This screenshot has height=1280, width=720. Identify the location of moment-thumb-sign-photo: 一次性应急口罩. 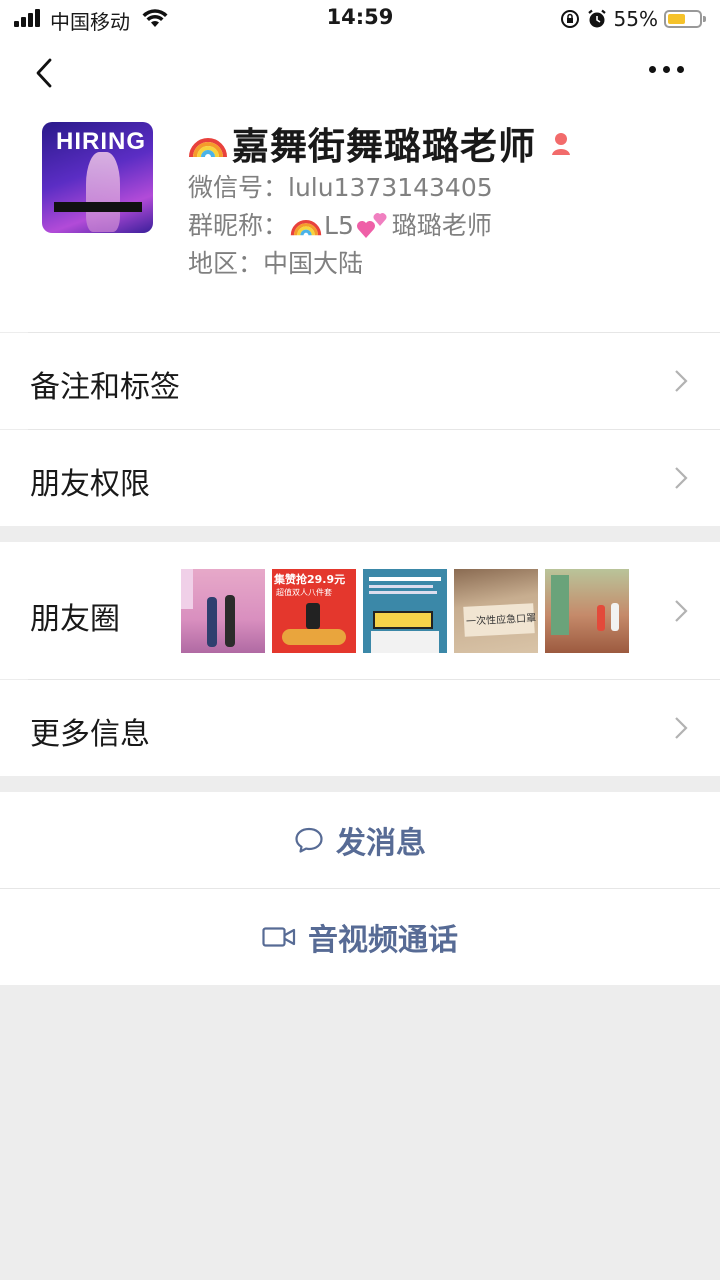
(496, 611).